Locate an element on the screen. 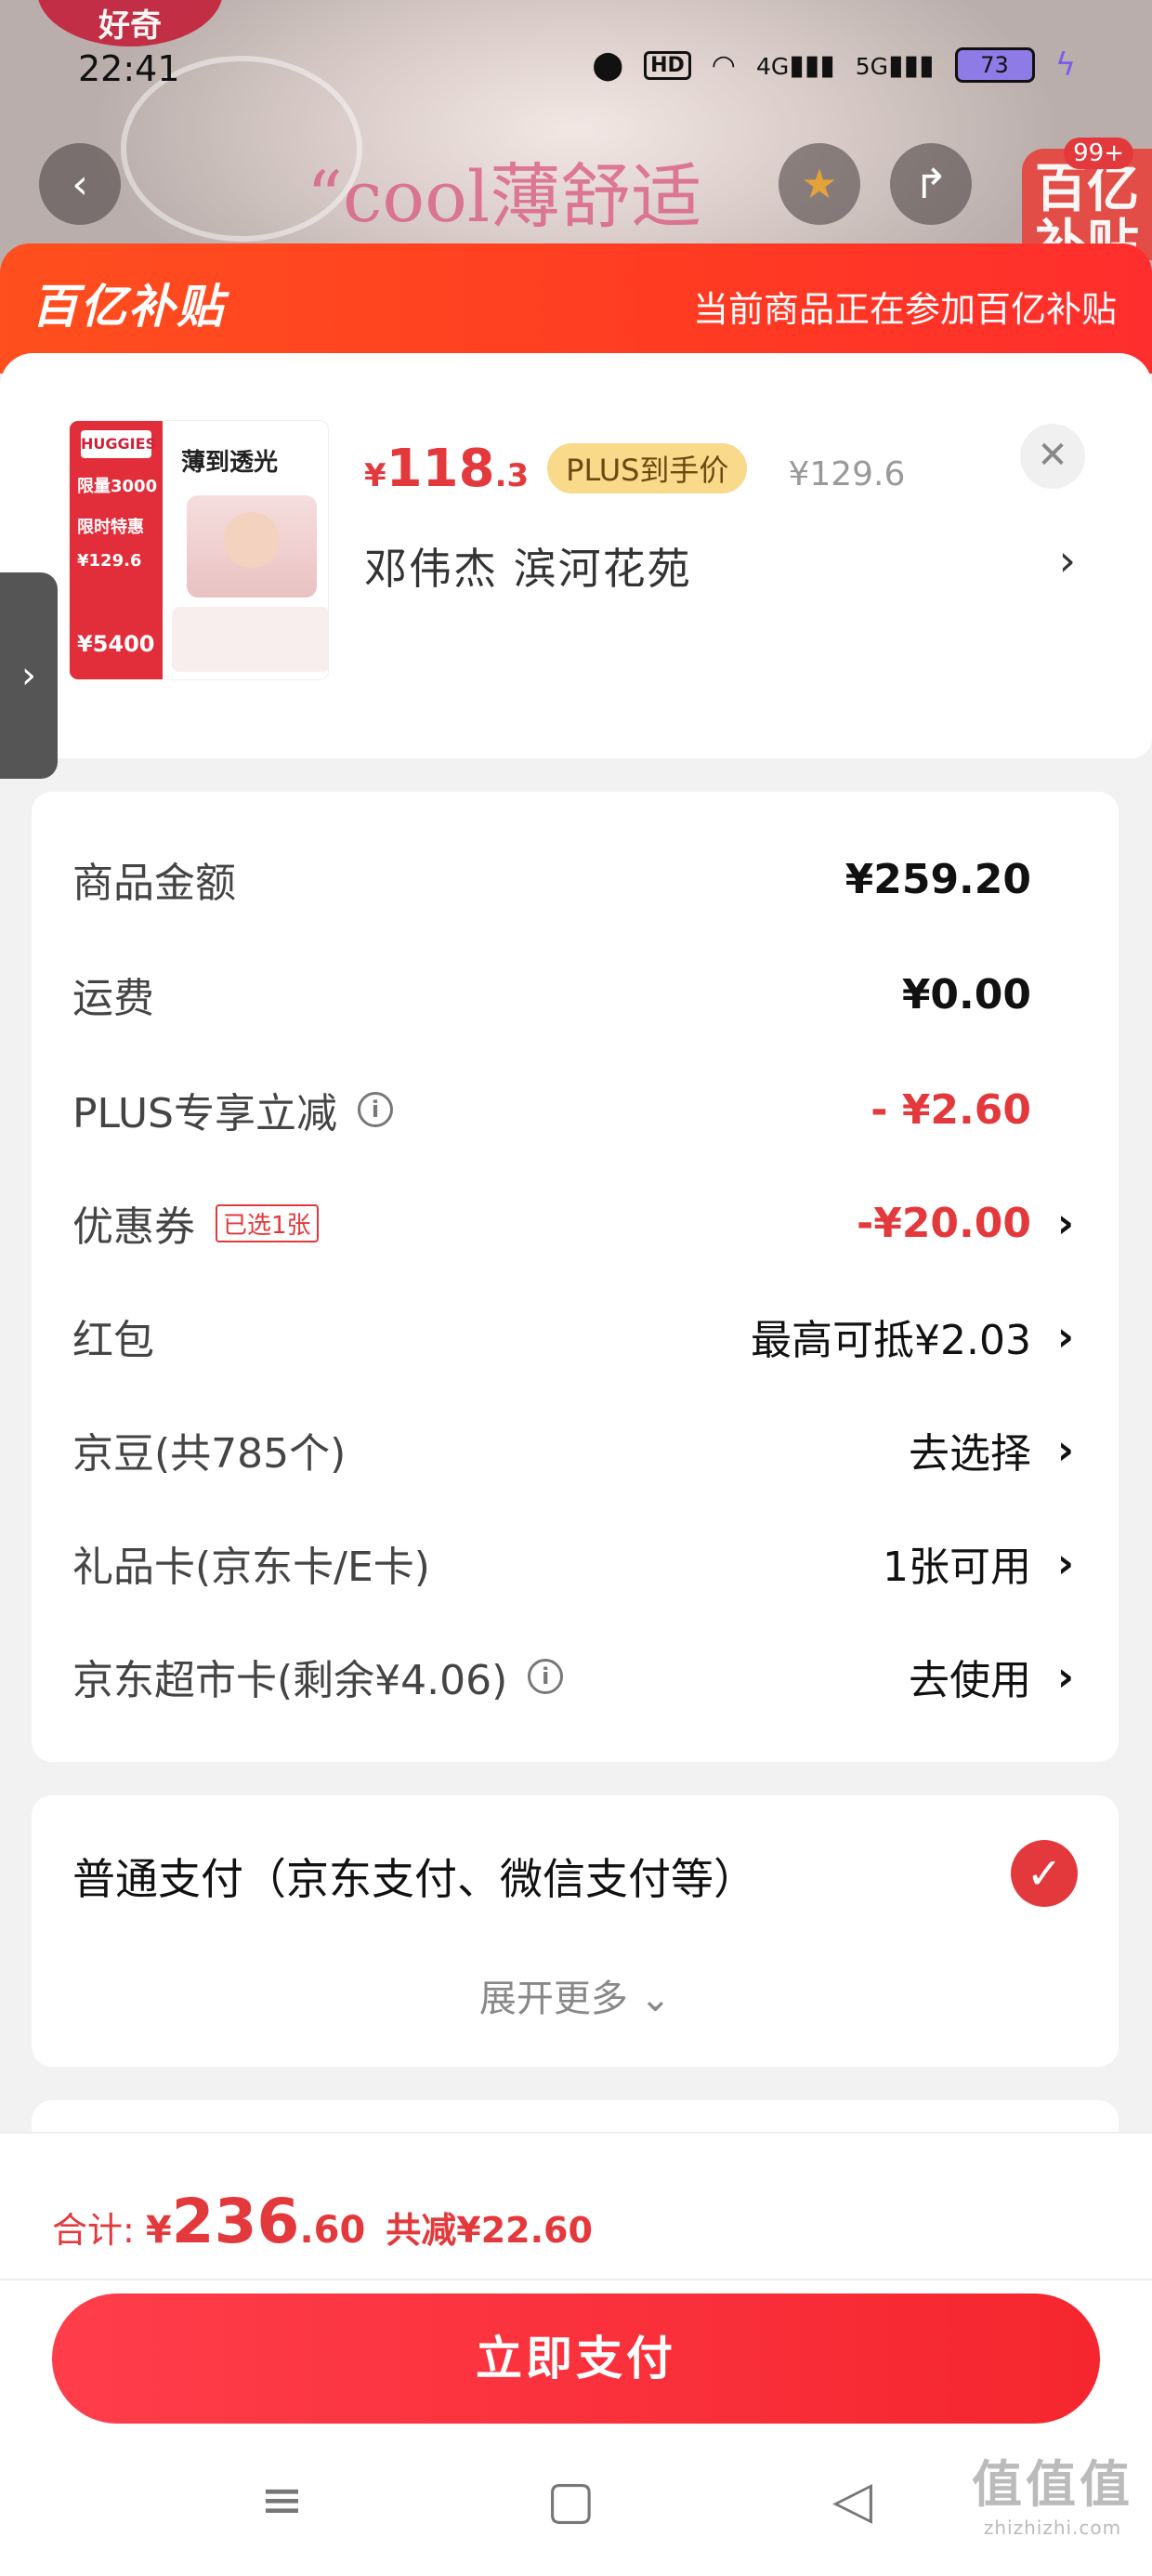  plus-price: ¥118.3 is located at coordinates (447, 469).